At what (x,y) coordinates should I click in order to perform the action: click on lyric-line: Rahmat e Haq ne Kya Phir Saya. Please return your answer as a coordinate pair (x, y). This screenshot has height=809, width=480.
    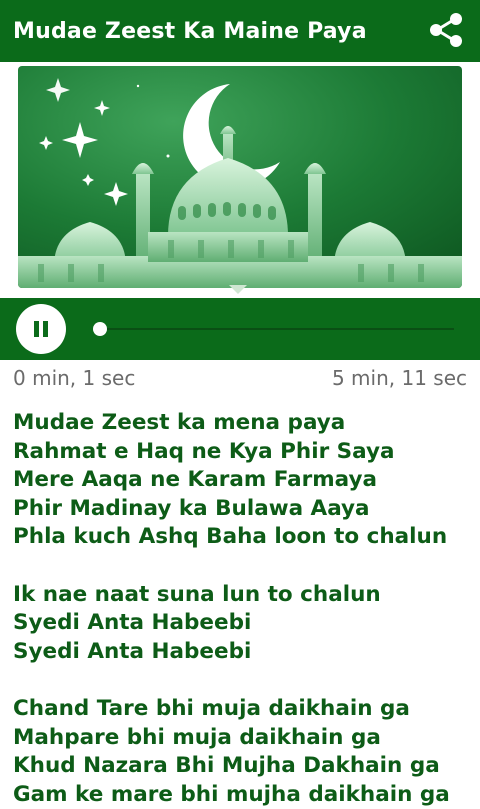
    Looking at the image, I should click on (204, 451).